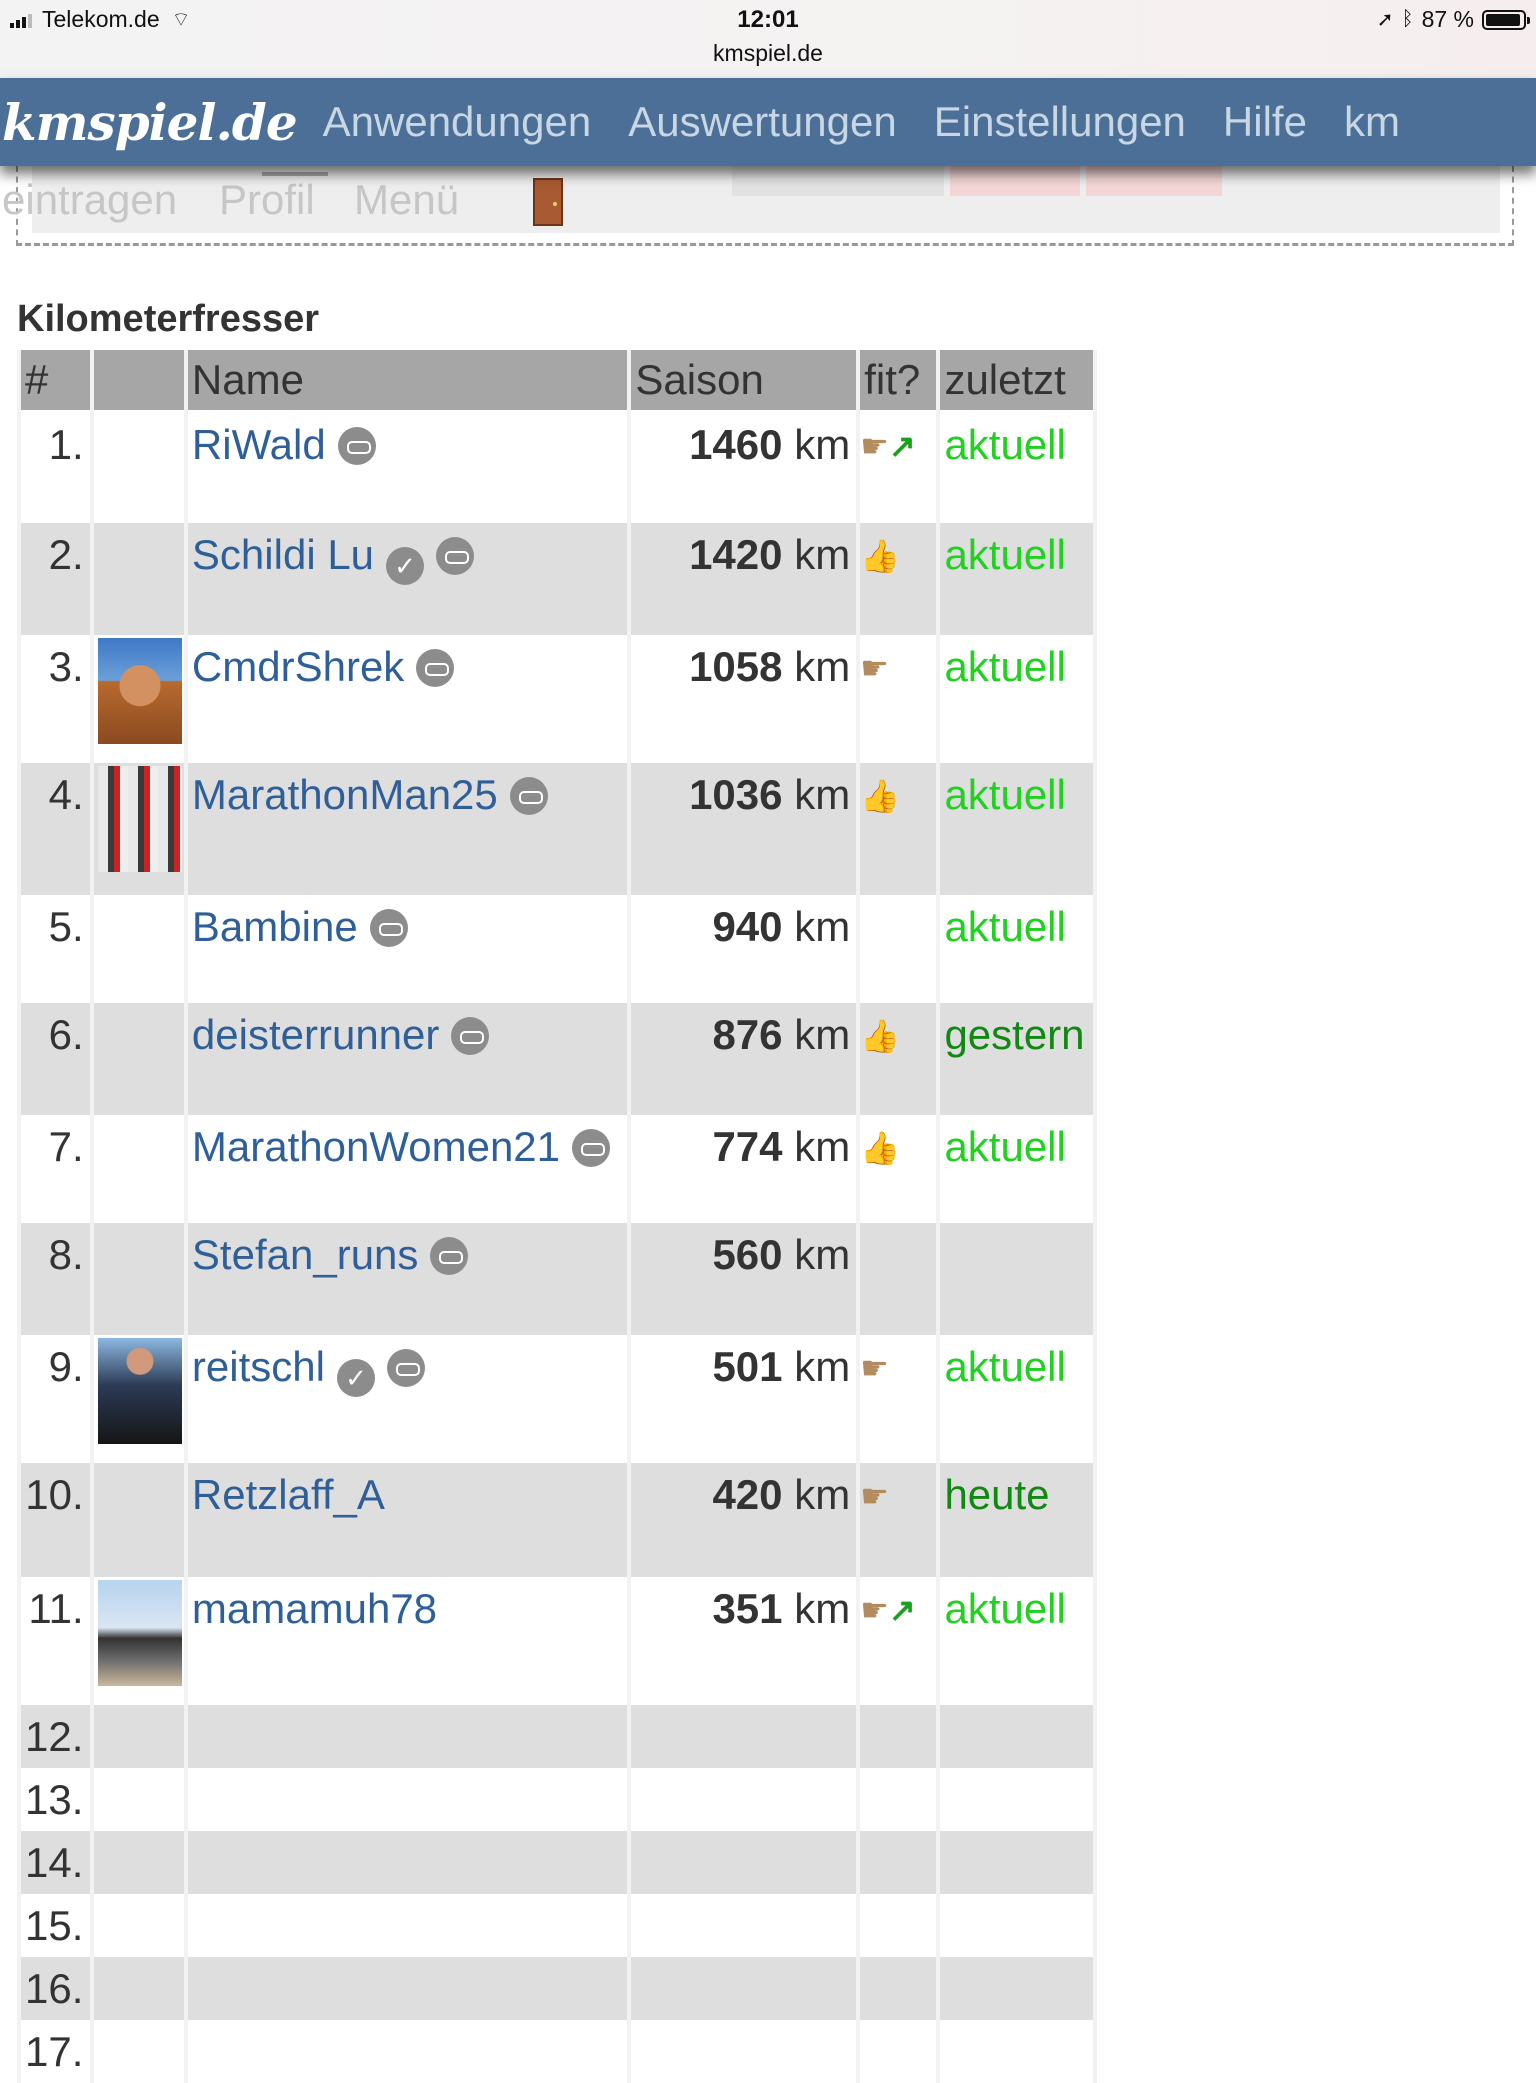 The width and height of the screenshot is (1536, 2083). Describe the element at coordinates (298, 666) in the screenshot. I see `user-link: CmdrShrek` at that location.